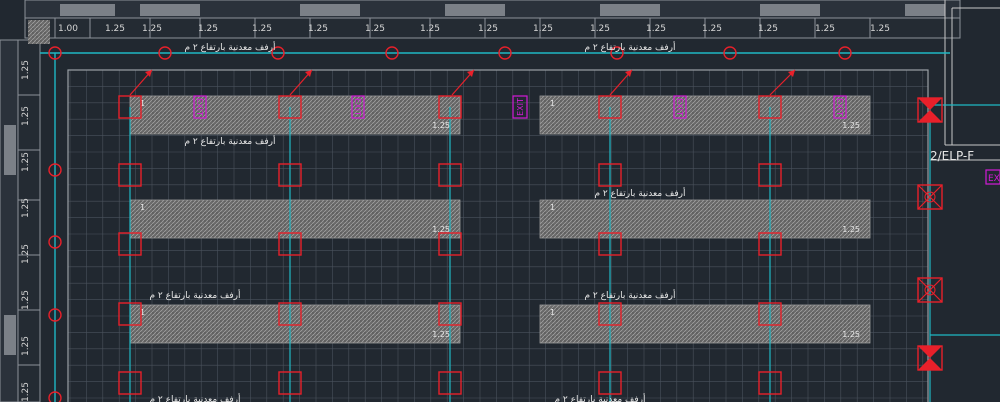  Describe the element at coordinates (68, 29) in the screenshot. I see `ruler-top-label: 1.00` at that location.